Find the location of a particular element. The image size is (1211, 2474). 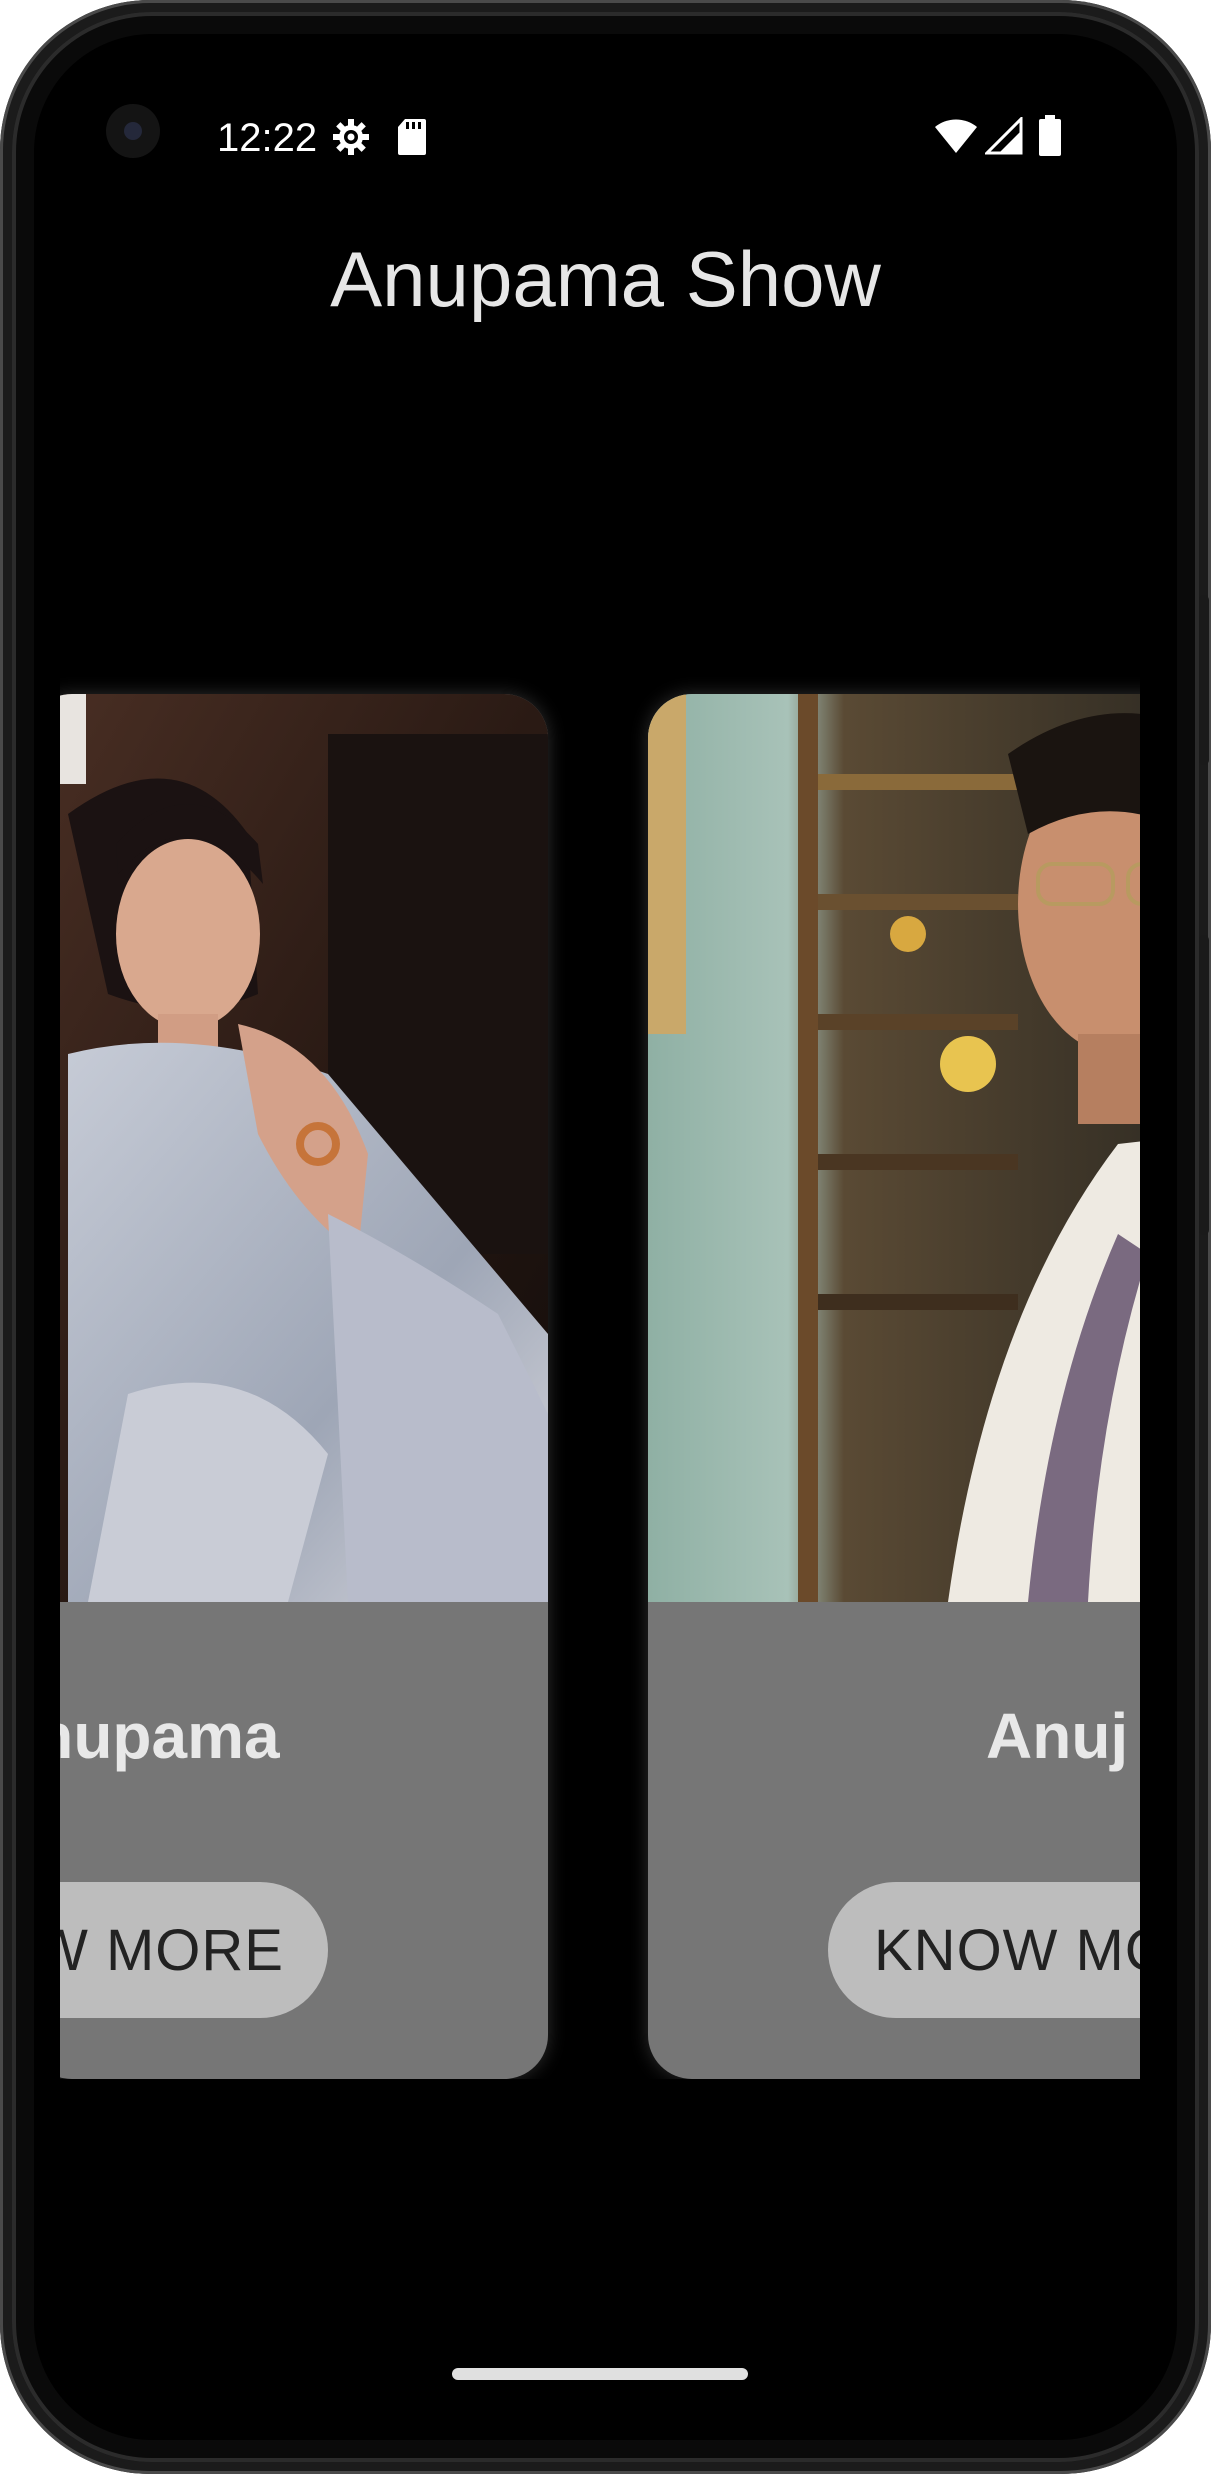

power-button is located at coordinates (1204, 680).